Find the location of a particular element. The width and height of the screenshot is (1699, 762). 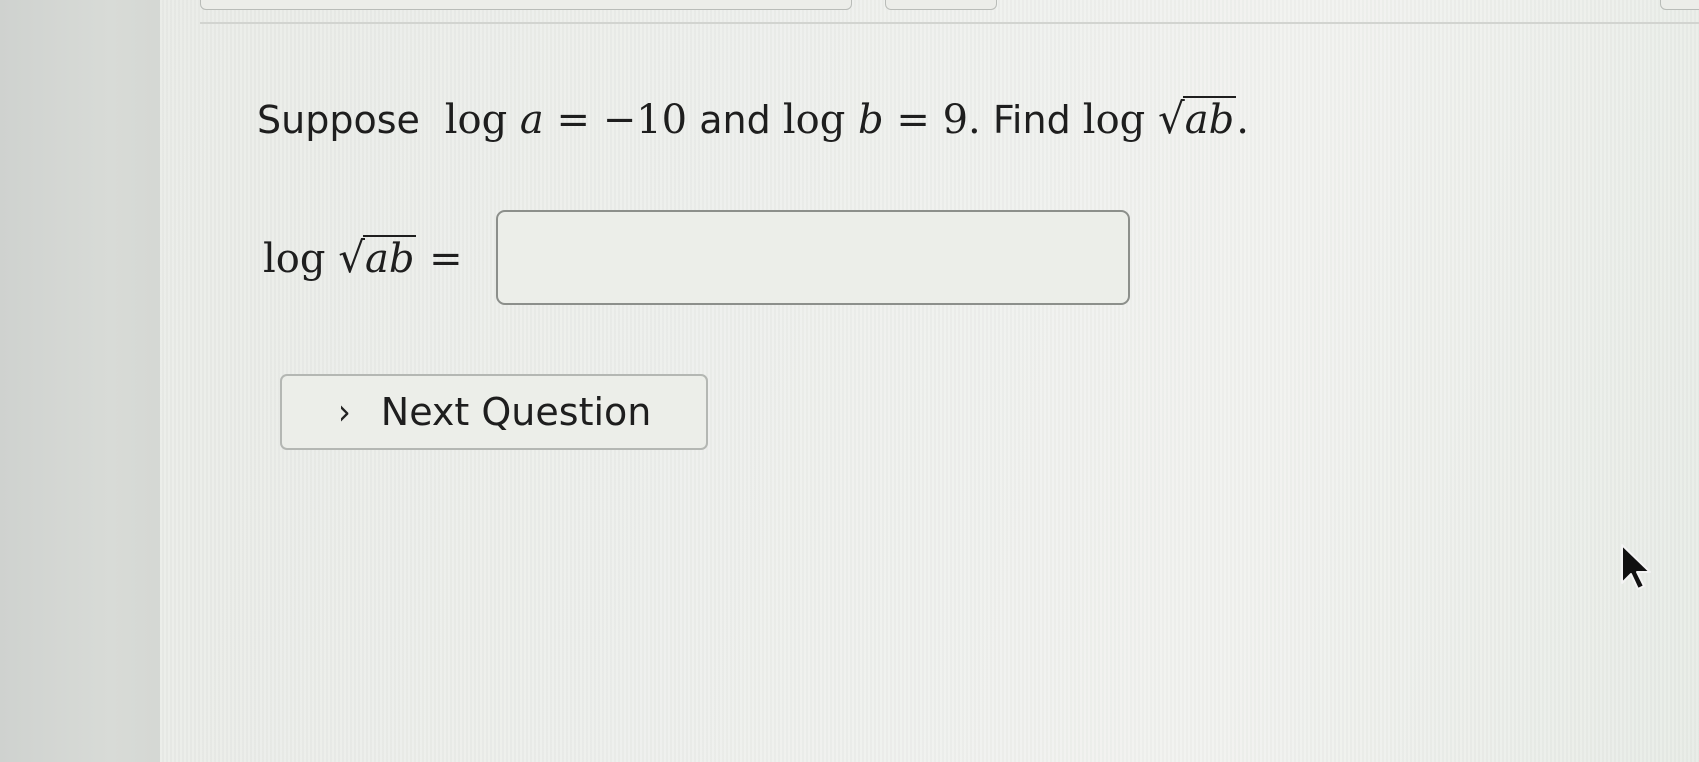

question-prefix: Suppose is located at coordinates (338, 120).